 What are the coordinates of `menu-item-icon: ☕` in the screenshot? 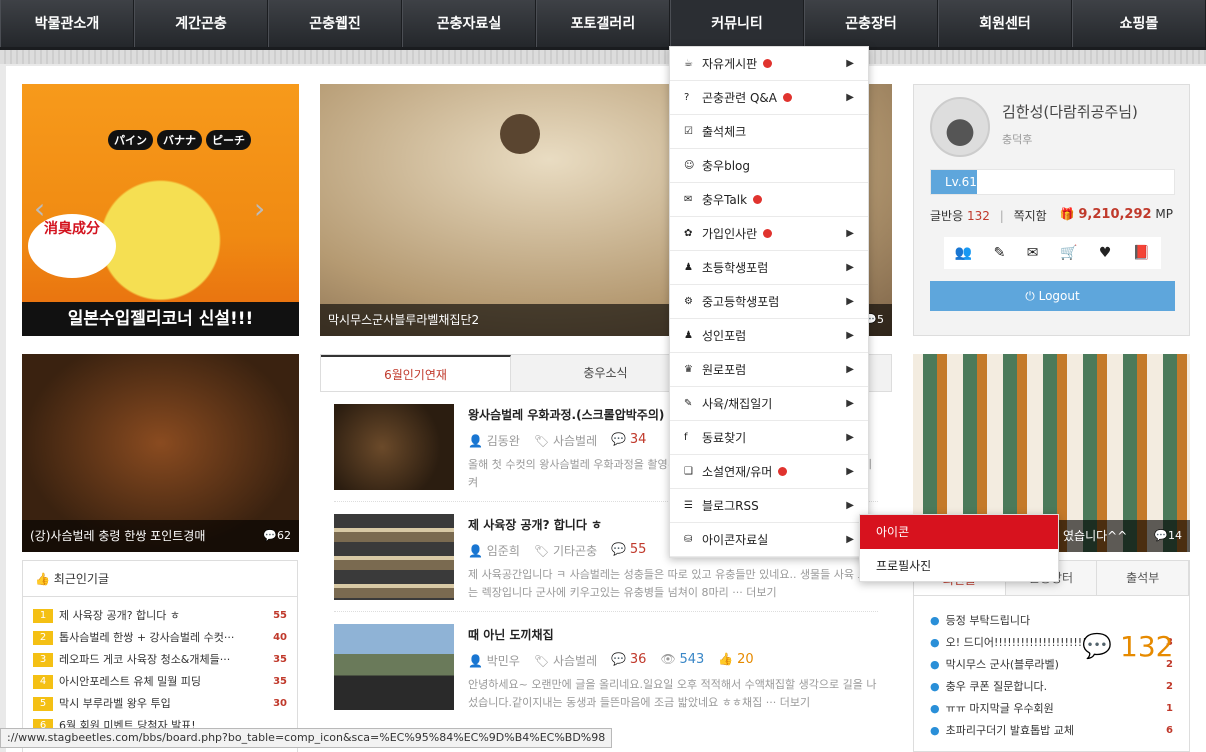 It's located at (688, 63).